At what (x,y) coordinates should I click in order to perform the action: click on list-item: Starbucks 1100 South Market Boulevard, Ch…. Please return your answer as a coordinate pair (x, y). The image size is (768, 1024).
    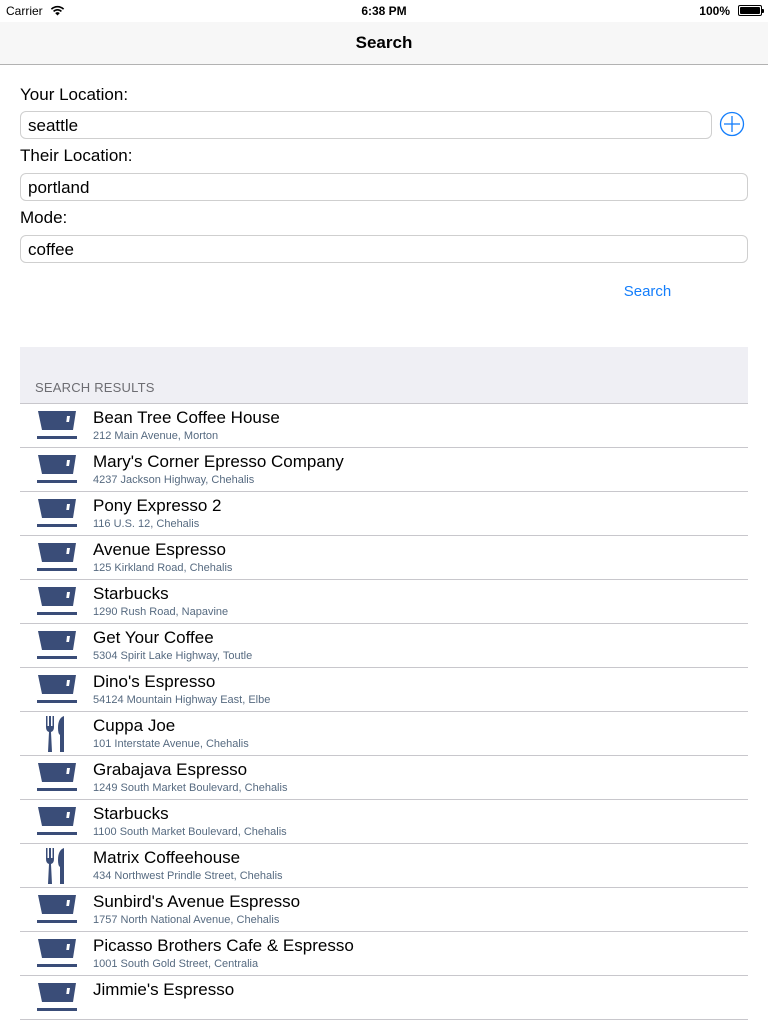
    Looking at the image, I should click on (384, 822).